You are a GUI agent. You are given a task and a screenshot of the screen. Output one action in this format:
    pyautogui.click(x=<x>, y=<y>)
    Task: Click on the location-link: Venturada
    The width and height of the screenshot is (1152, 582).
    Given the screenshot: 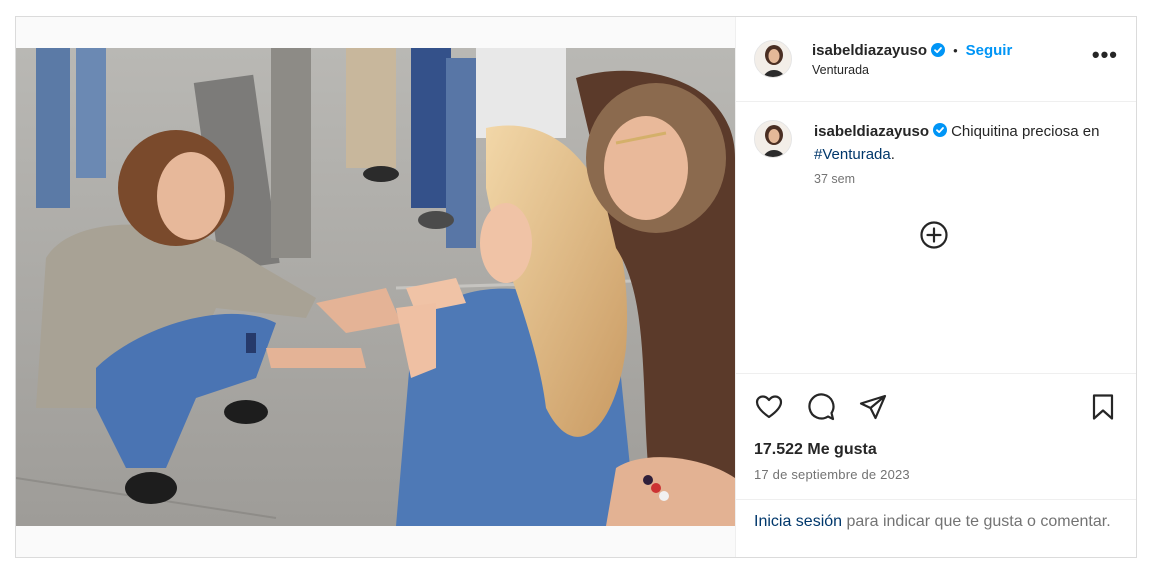 What is the action you would take?
    pyautogui.click(x=912, y=70)
    